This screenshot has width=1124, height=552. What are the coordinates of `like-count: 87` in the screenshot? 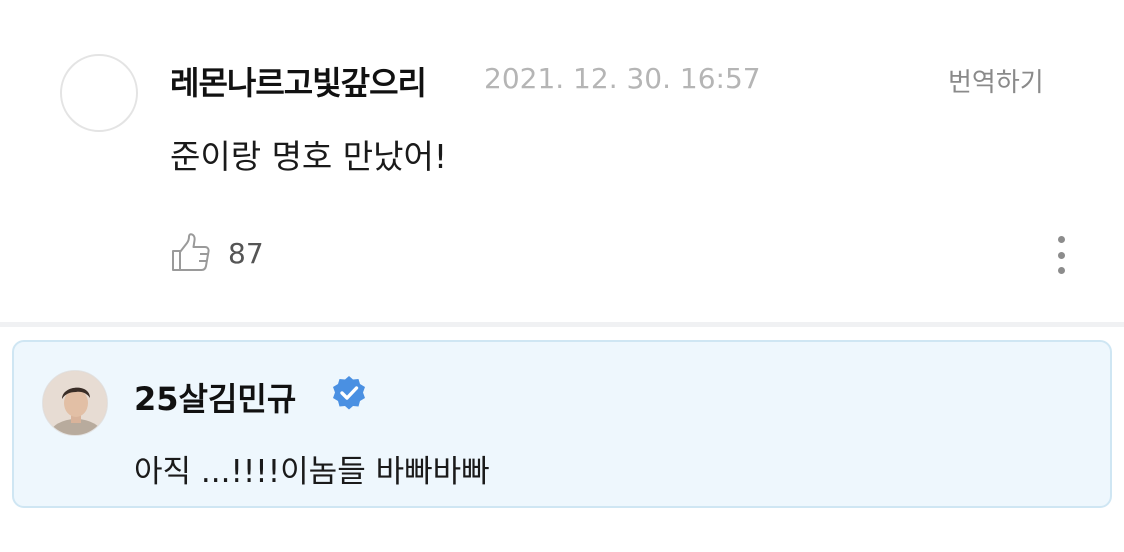 It's located at (246, 253).